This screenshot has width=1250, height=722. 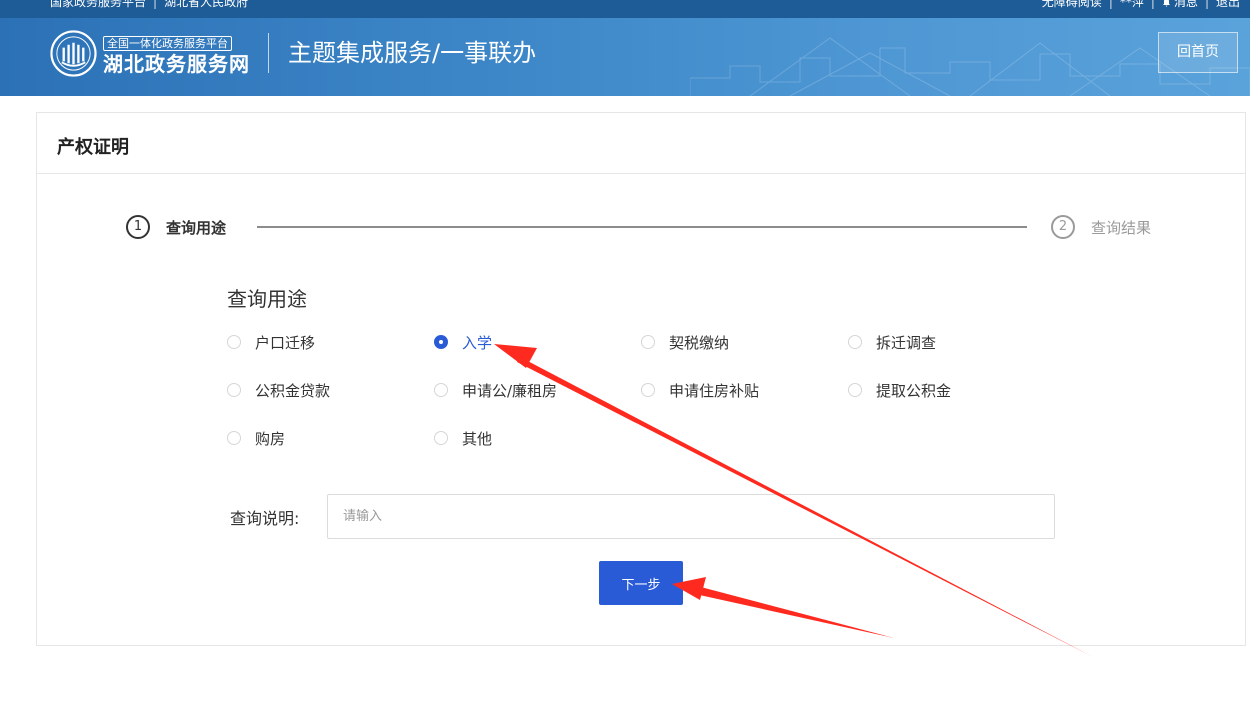 What do you see at coordinates (1132, 4) in the screenshot?
I see `user-name: **萍` at bounding box center [1132, 4].